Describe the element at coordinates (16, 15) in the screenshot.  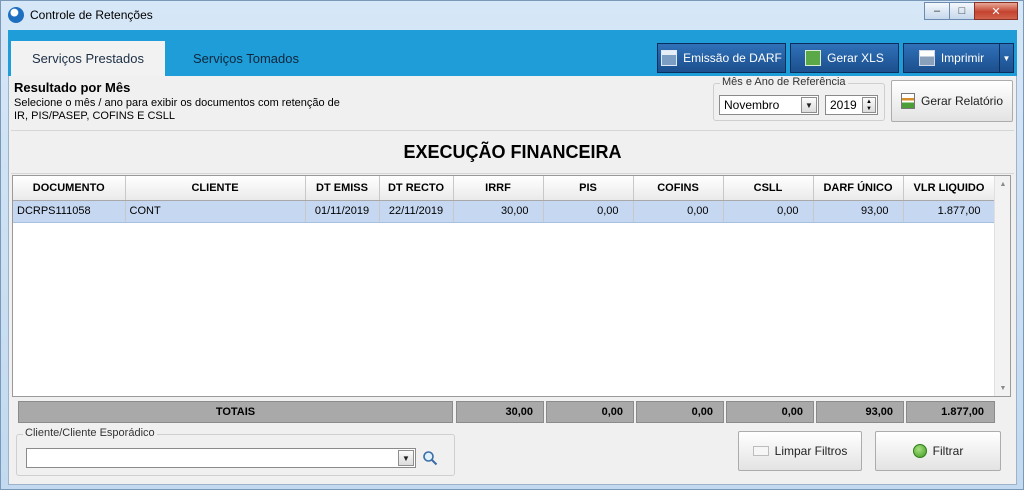
I see `app-logo-icon` at that location.